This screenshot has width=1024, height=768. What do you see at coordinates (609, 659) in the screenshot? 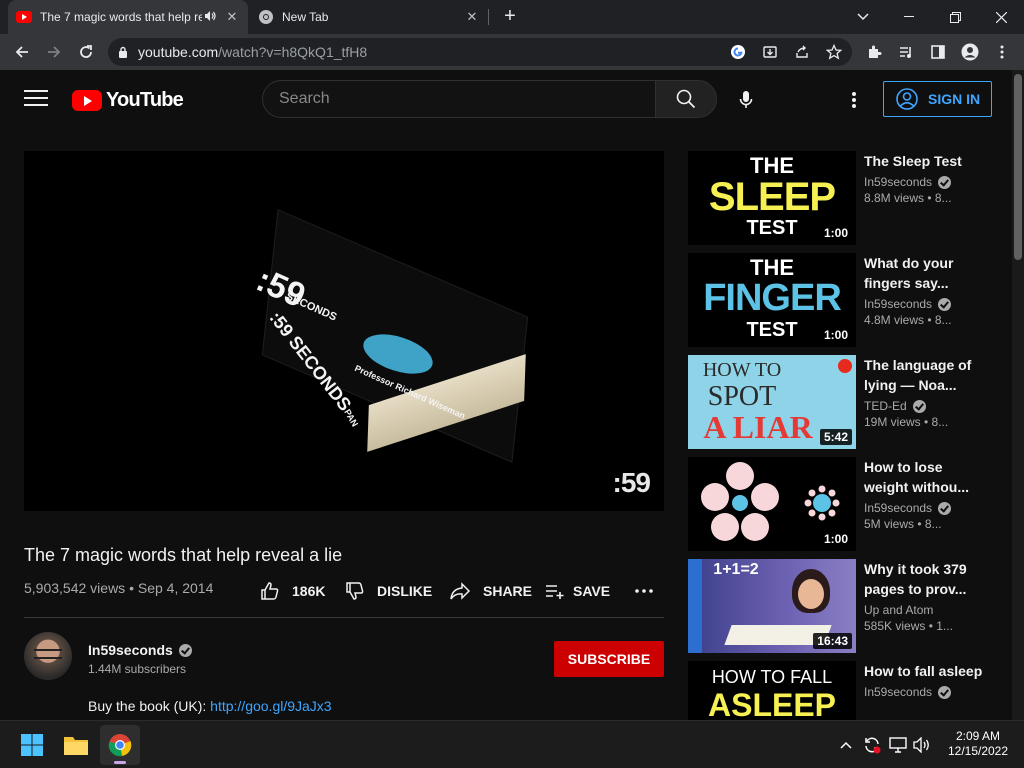
I see `subscribe-button: SUBSCRIBE` at bounding box center [609, 659].